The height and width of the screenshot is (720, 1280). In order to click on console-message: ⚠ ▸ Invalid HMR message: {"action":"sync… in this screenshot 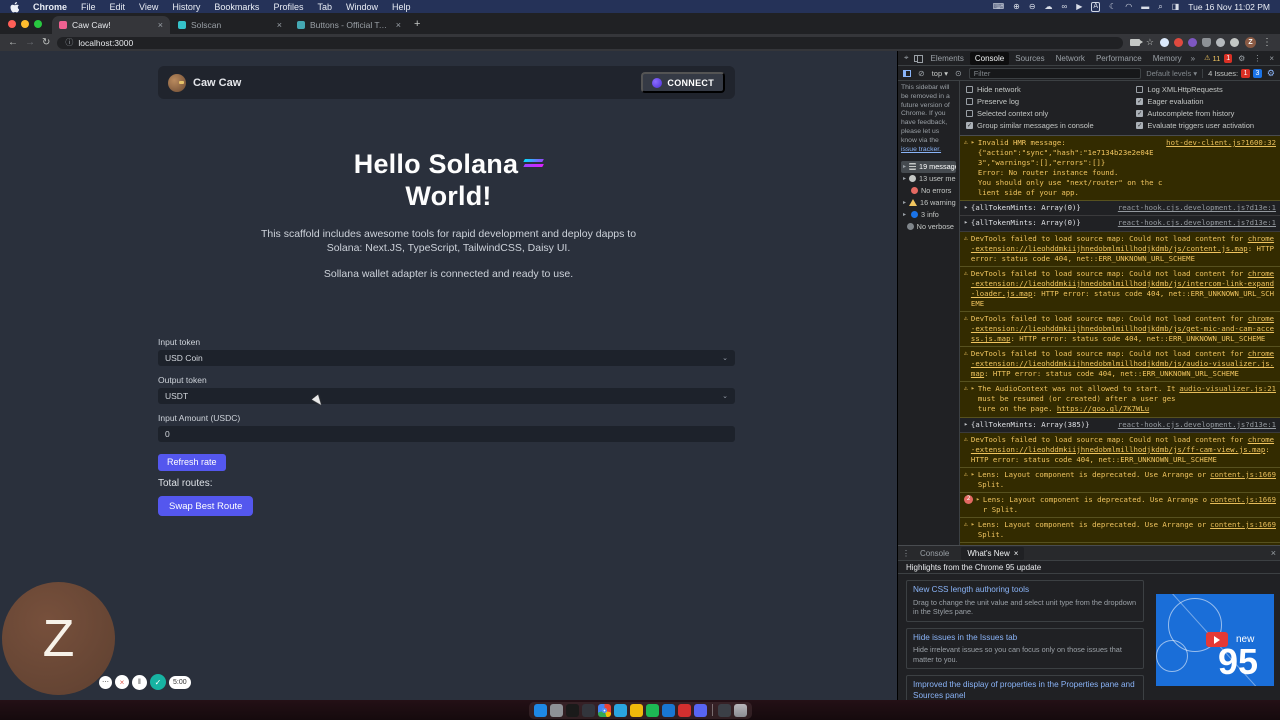, I will do `click(1120, 169)`.